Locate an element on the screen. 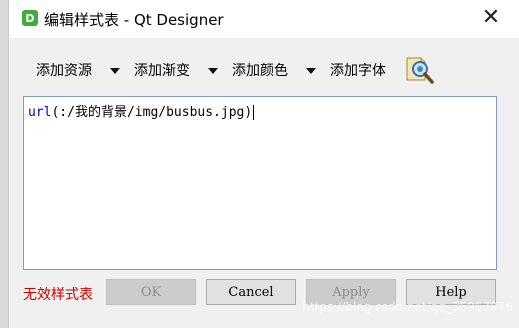  watermark: https://blog.csdn.net/qq_35957976 is located at coordinates (407, 307).